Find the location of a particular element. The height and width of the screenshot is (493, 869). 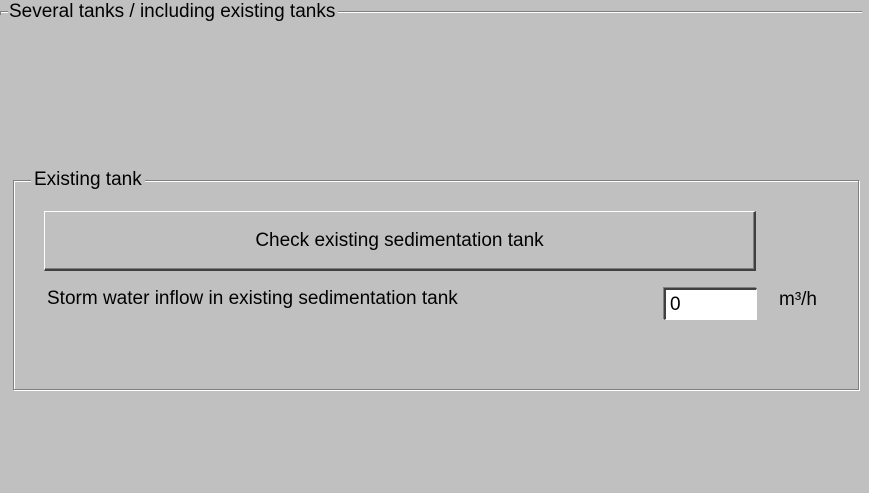

check-existing-sedimentation-tank-button: Check existing sedimentation tank is located at coordinates (400, 241).